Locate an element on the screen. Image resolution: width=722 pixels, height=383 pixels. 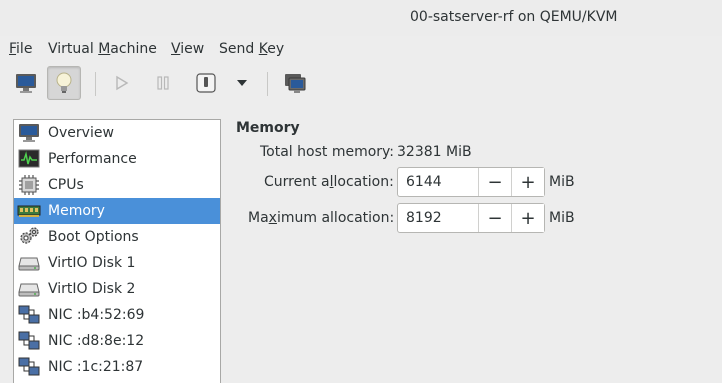
console-view-button is located at coordinates (26, 83).